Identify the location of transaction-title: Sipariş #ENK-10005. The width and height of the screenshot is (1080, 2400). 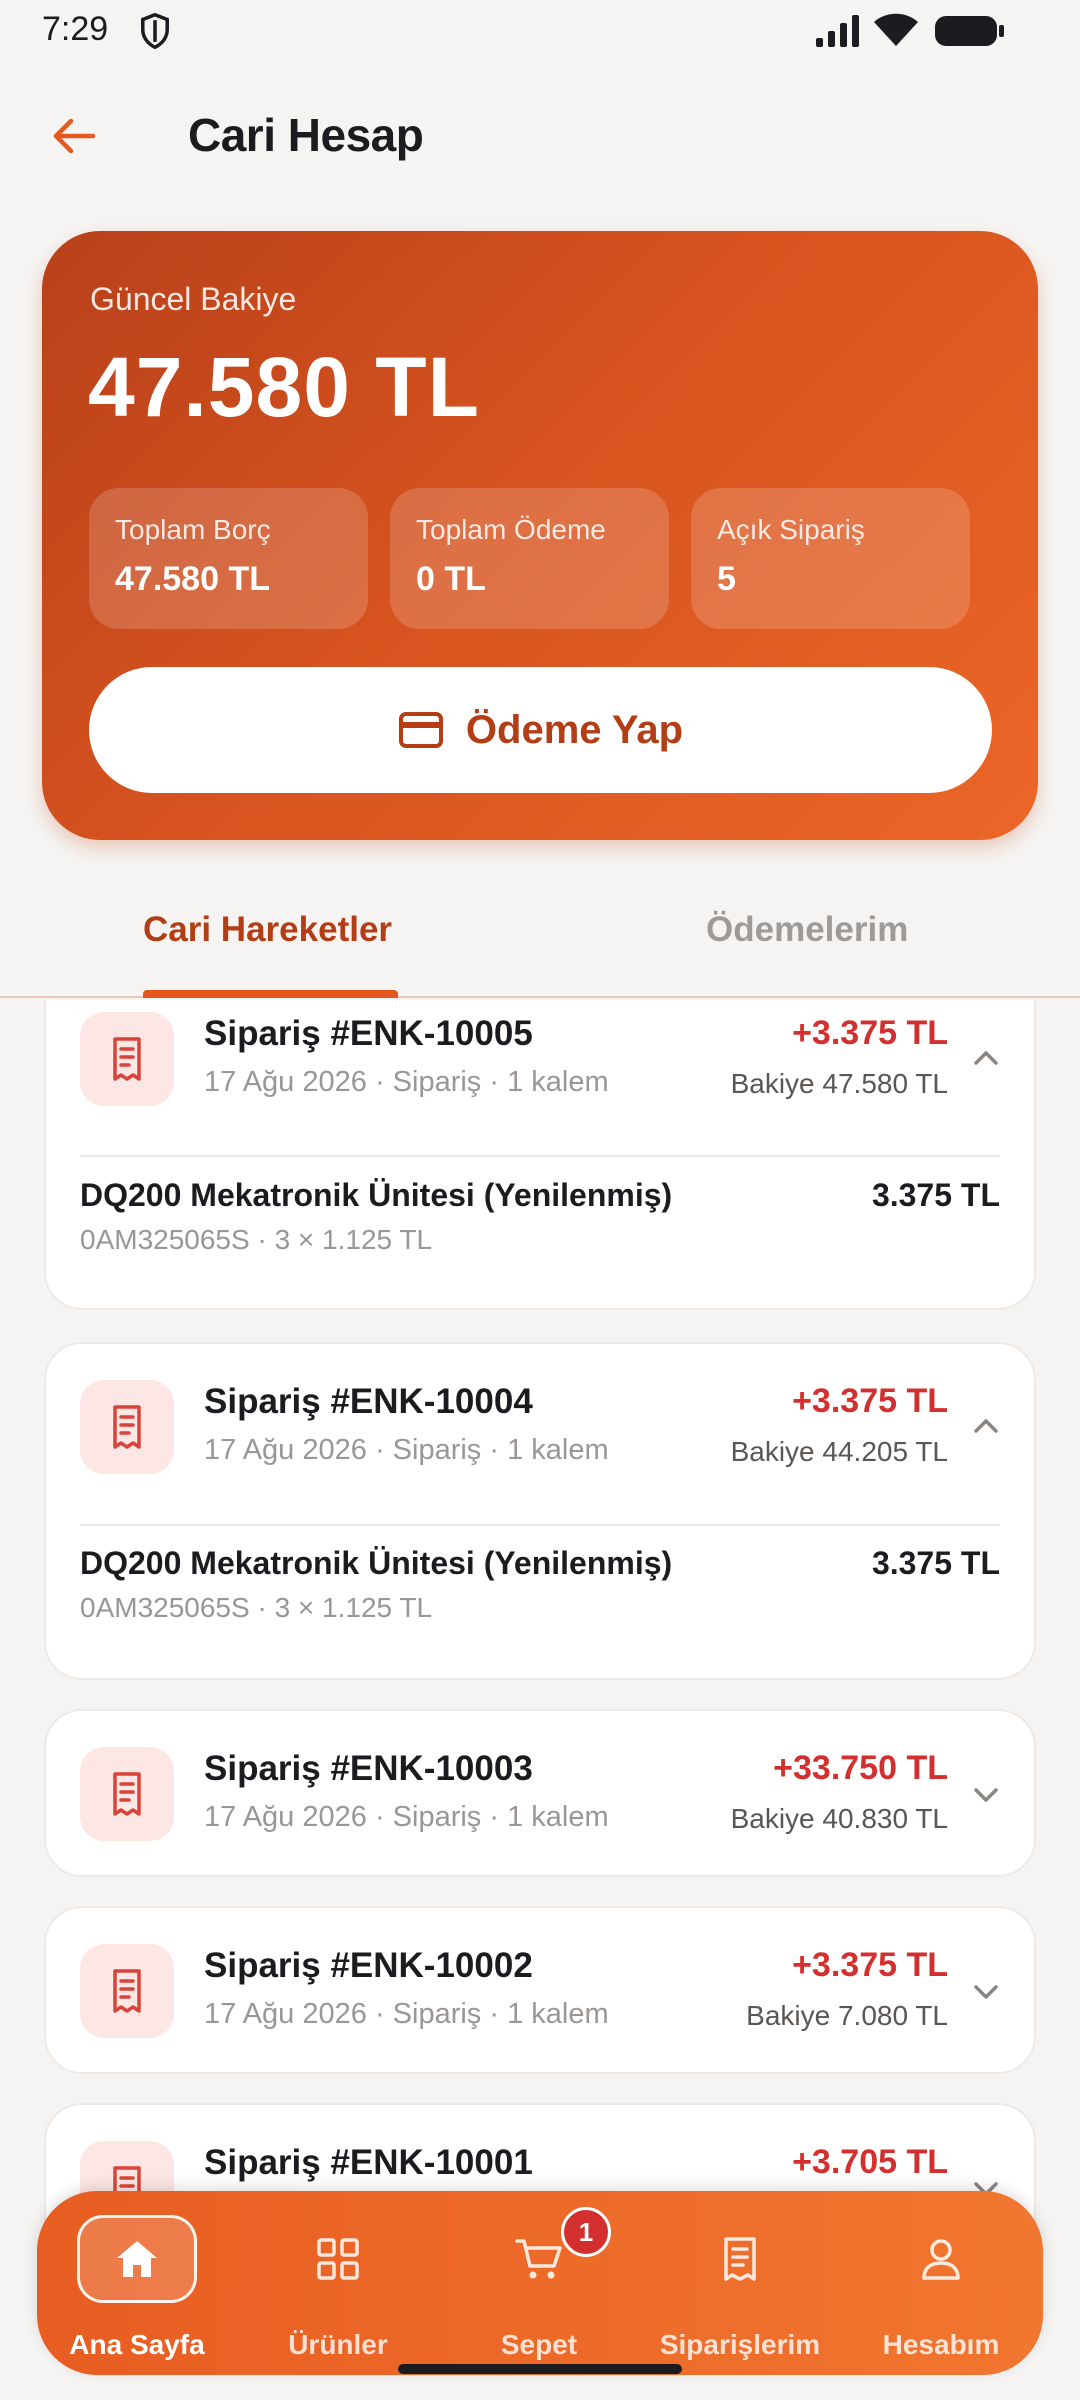
(368, 1033).